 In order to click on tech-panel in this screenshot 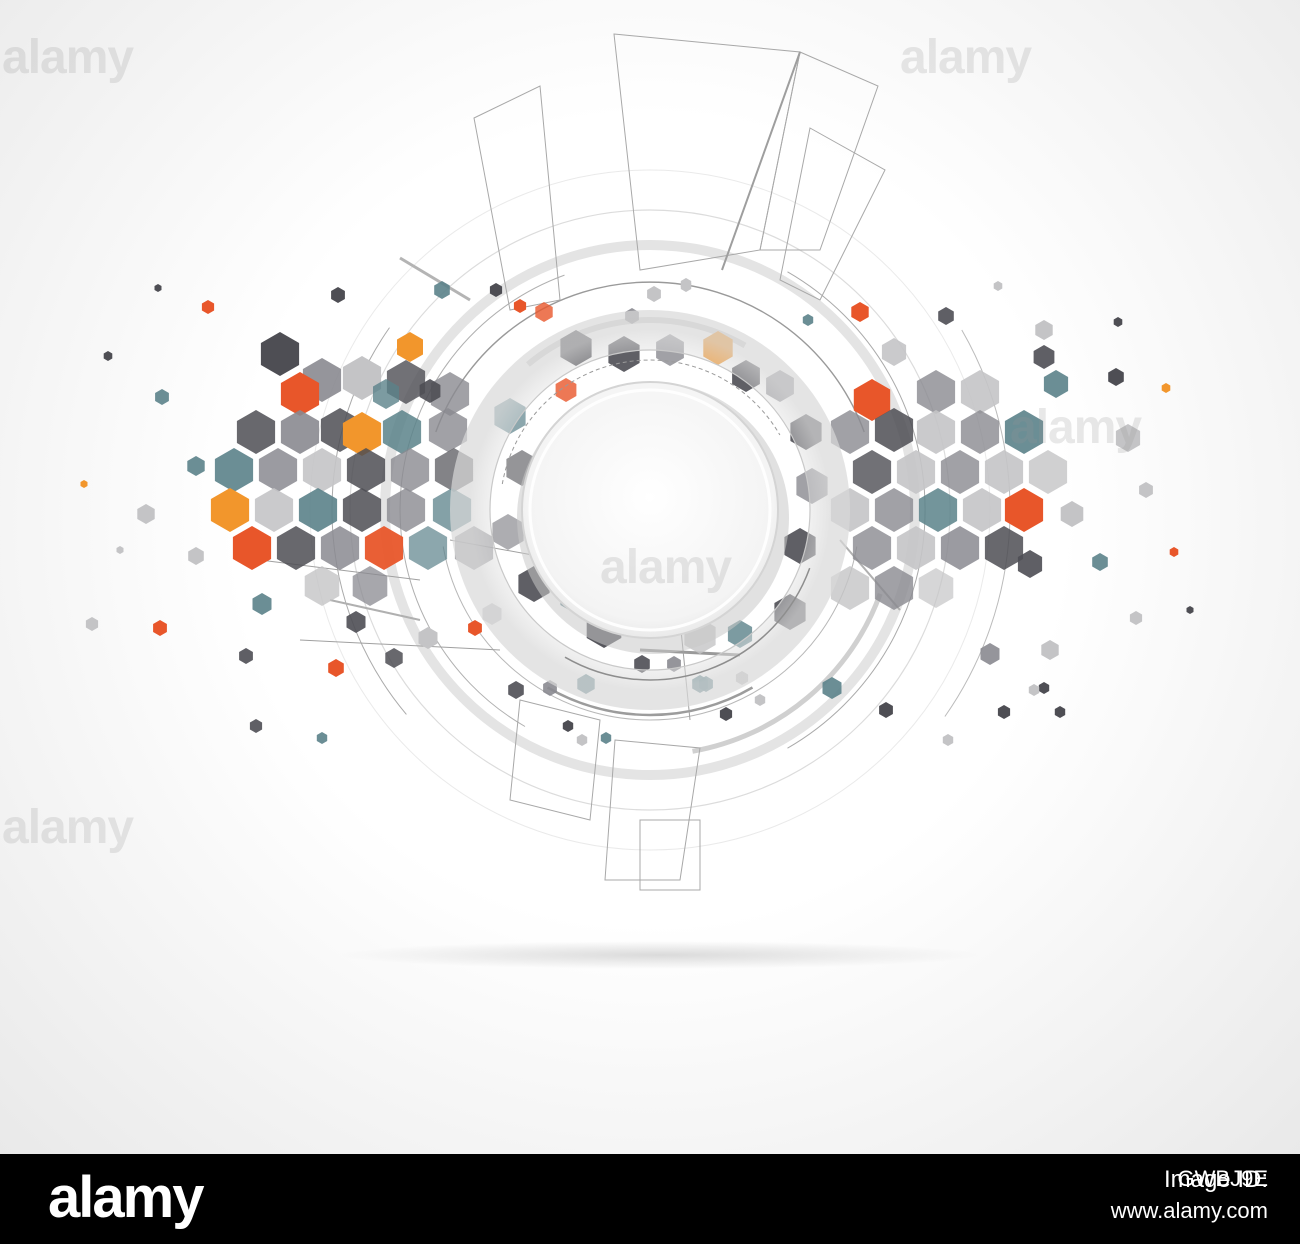, I will do `click(707, 152)`.